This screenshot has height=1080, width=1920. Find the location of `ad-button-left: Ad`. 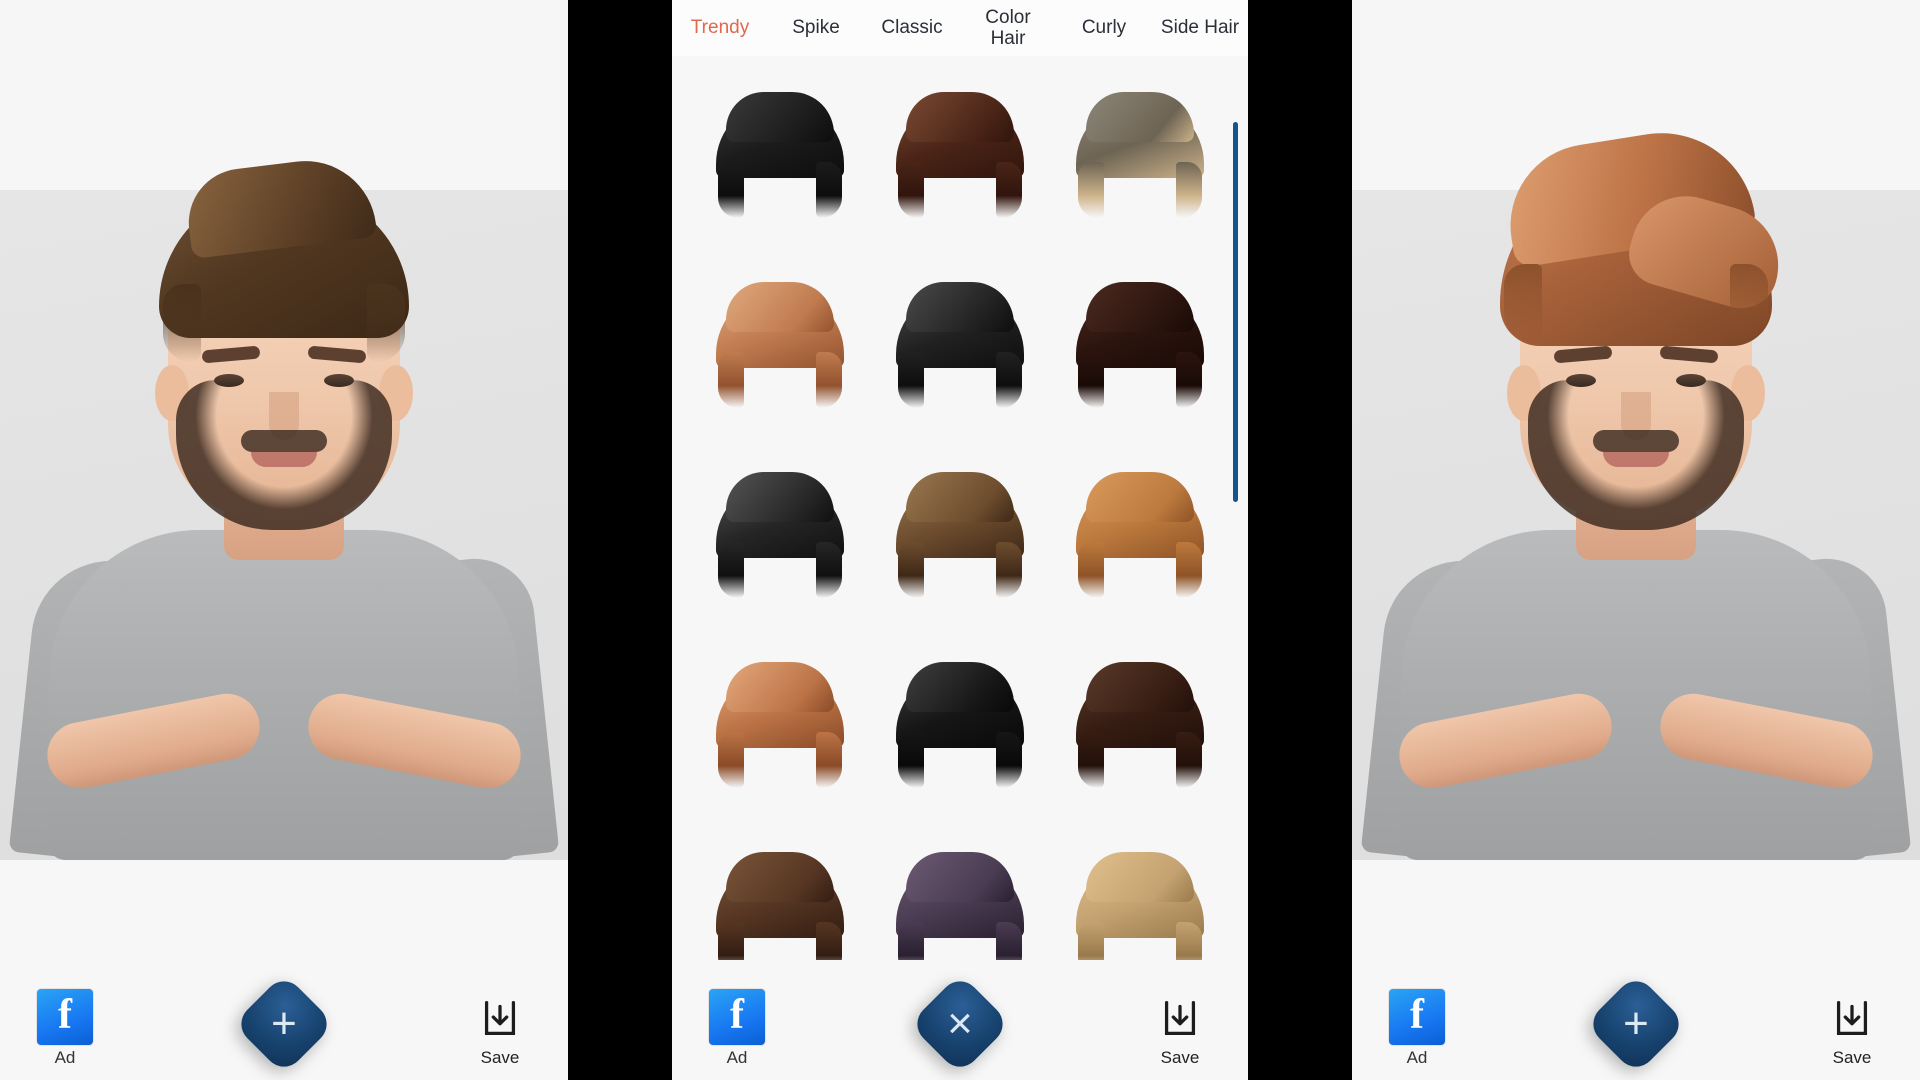

ad-button-left: Ad is located at coordinates (65, 1028).